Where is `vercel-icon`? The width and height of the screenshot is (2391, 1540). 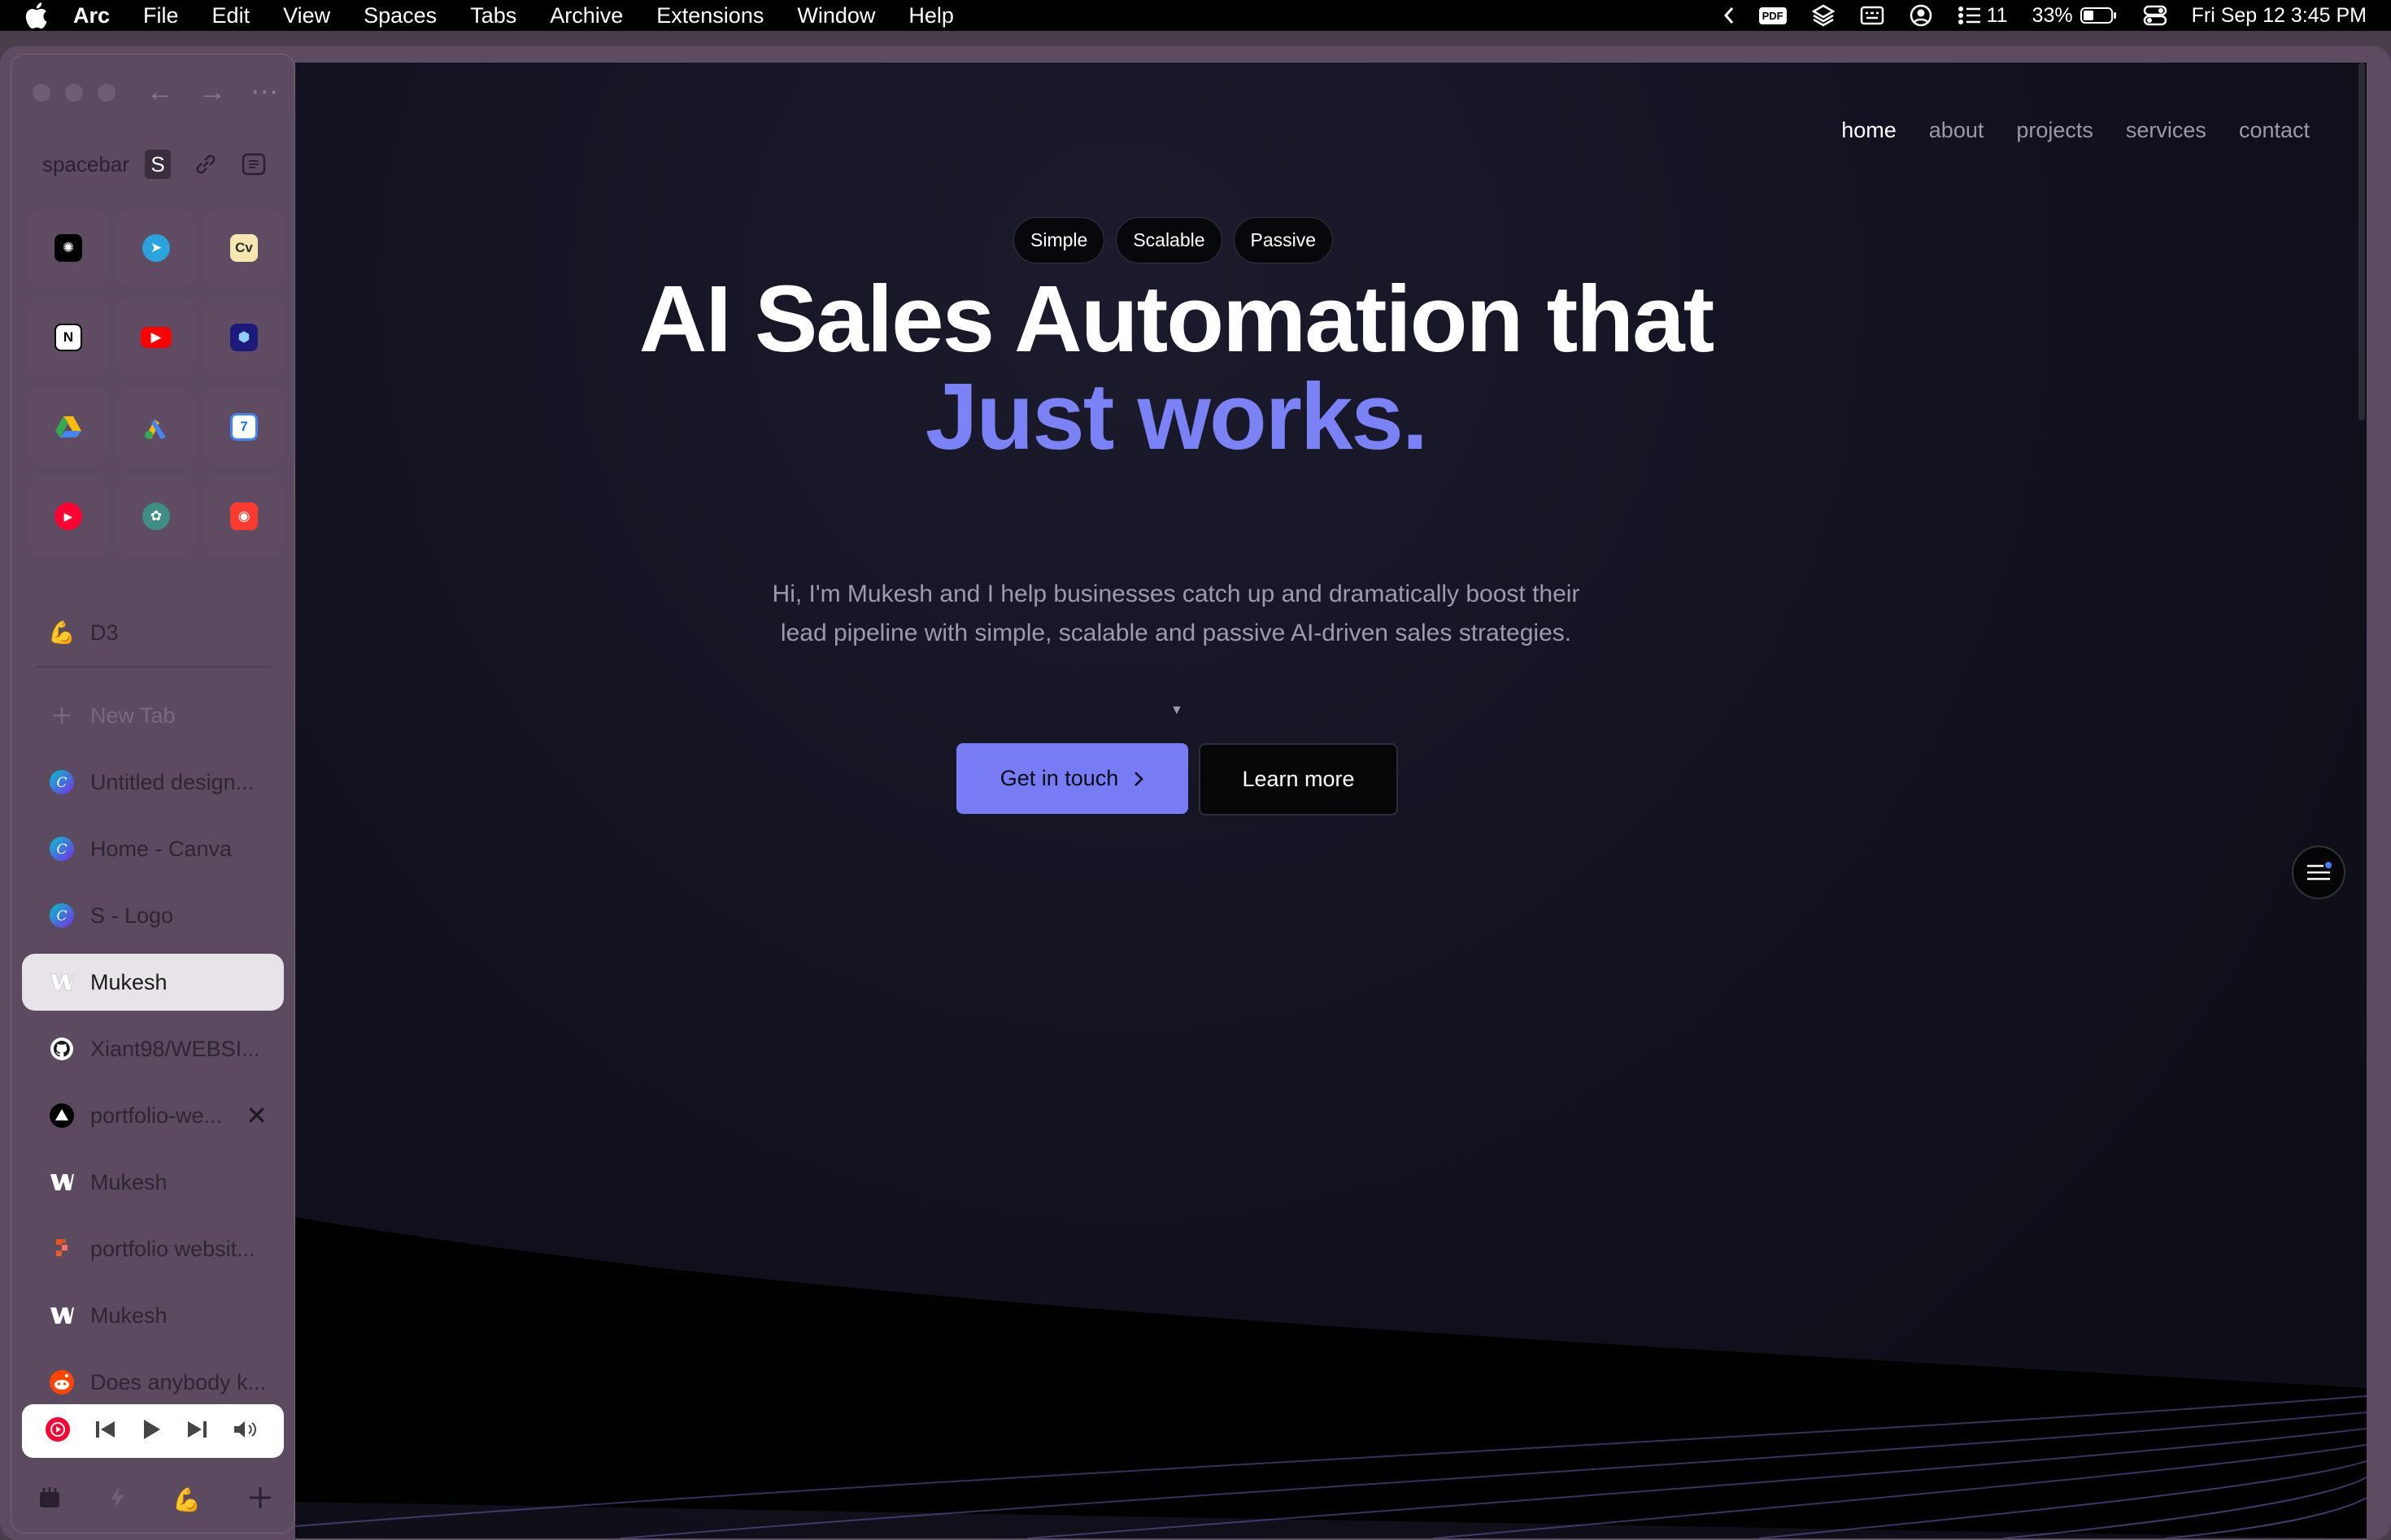 vercel-icon is located at coordinates (62, 1115).